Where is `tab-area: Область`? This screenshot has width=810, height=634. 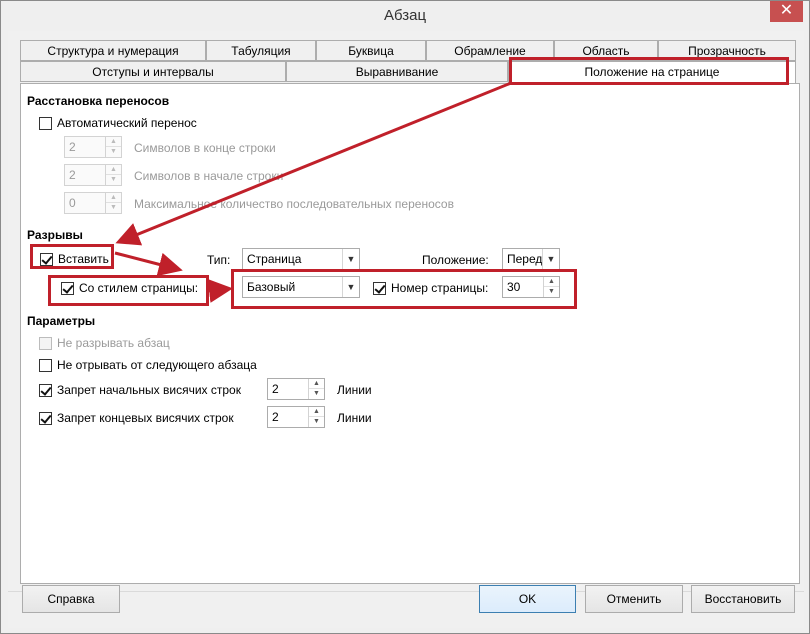 tab-area: Область is located at coordinates (606, 50).